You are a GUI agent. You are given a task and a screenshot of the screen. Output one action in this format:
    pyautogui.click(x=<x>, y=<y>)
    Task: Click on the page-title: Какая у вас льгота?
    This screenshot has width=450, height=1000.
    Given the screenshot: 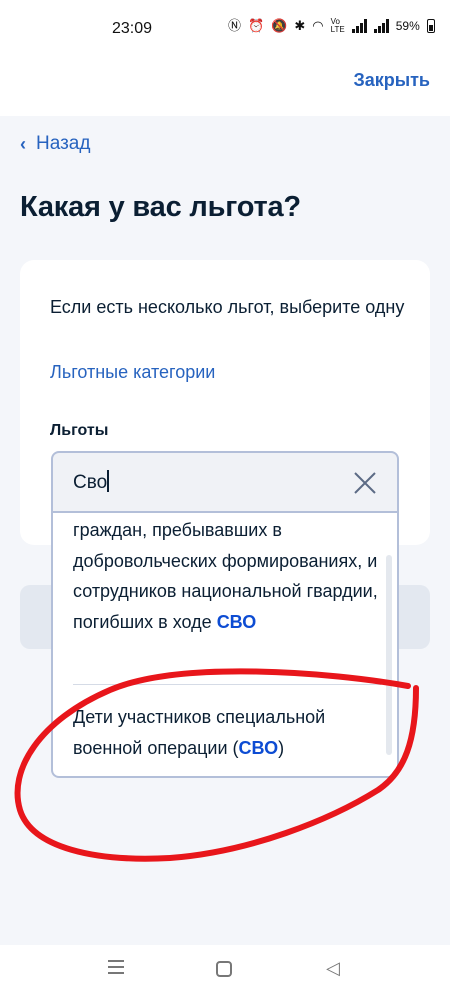 What is the action you would take?
    pyautogui.click(x=160, y=207)
    